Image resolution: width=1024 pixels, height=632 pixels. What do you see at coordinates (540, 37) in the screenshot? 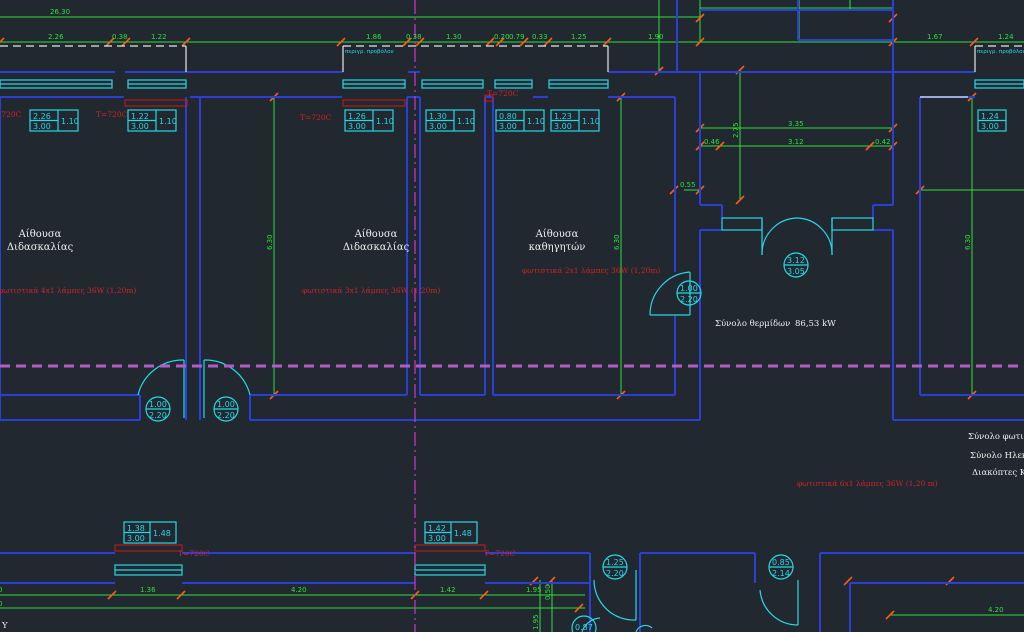
I see `dim-text: 0.33` at bounding box center [540, 37].